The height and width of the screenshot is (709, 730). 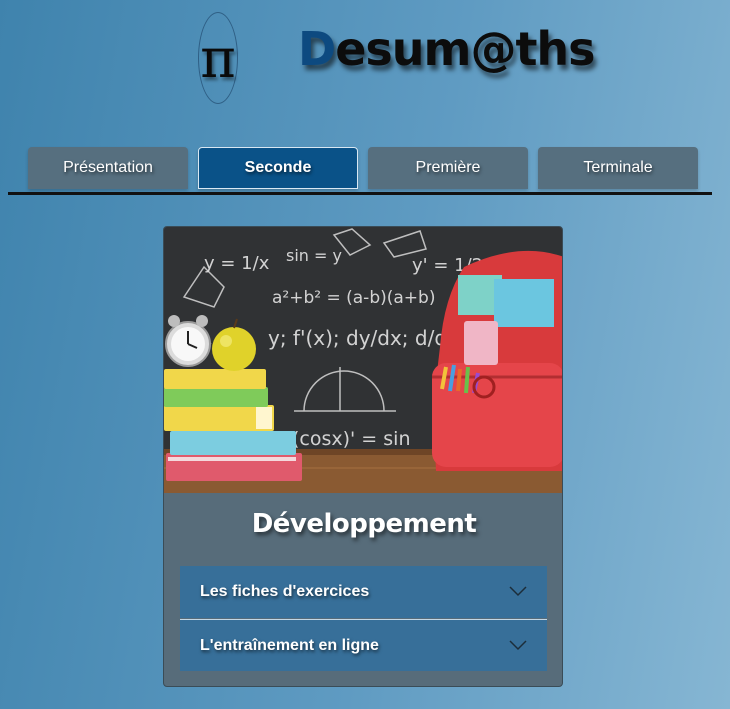 What do you see at coordinates (364, 524) in the screenshot?
I see `card-title: Développement` at bounding box center [364, 524].